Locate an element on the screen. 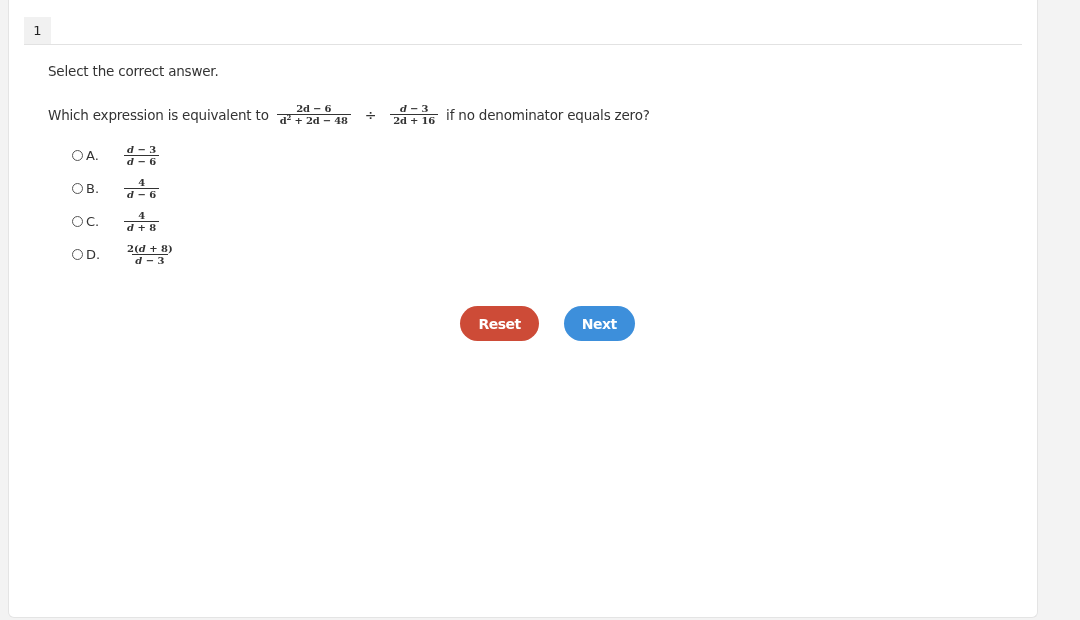 Image resolution: width=1080 pixels, height=620 pixels. option-letter: C. is located at coordinates (93, 221).